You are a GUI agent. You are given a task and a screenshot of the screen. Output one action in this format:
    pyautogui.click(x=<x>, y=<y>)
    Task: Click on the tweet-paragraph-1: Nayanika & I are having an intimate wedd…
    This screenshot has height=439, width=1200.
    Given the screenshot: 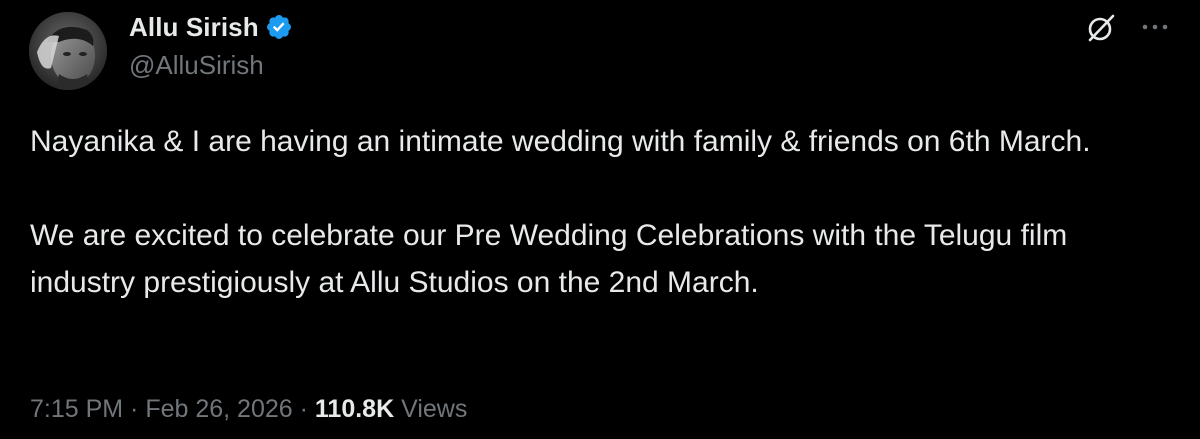 What is the action you would take?
    pyautogui.click(x=560, y=141)
    